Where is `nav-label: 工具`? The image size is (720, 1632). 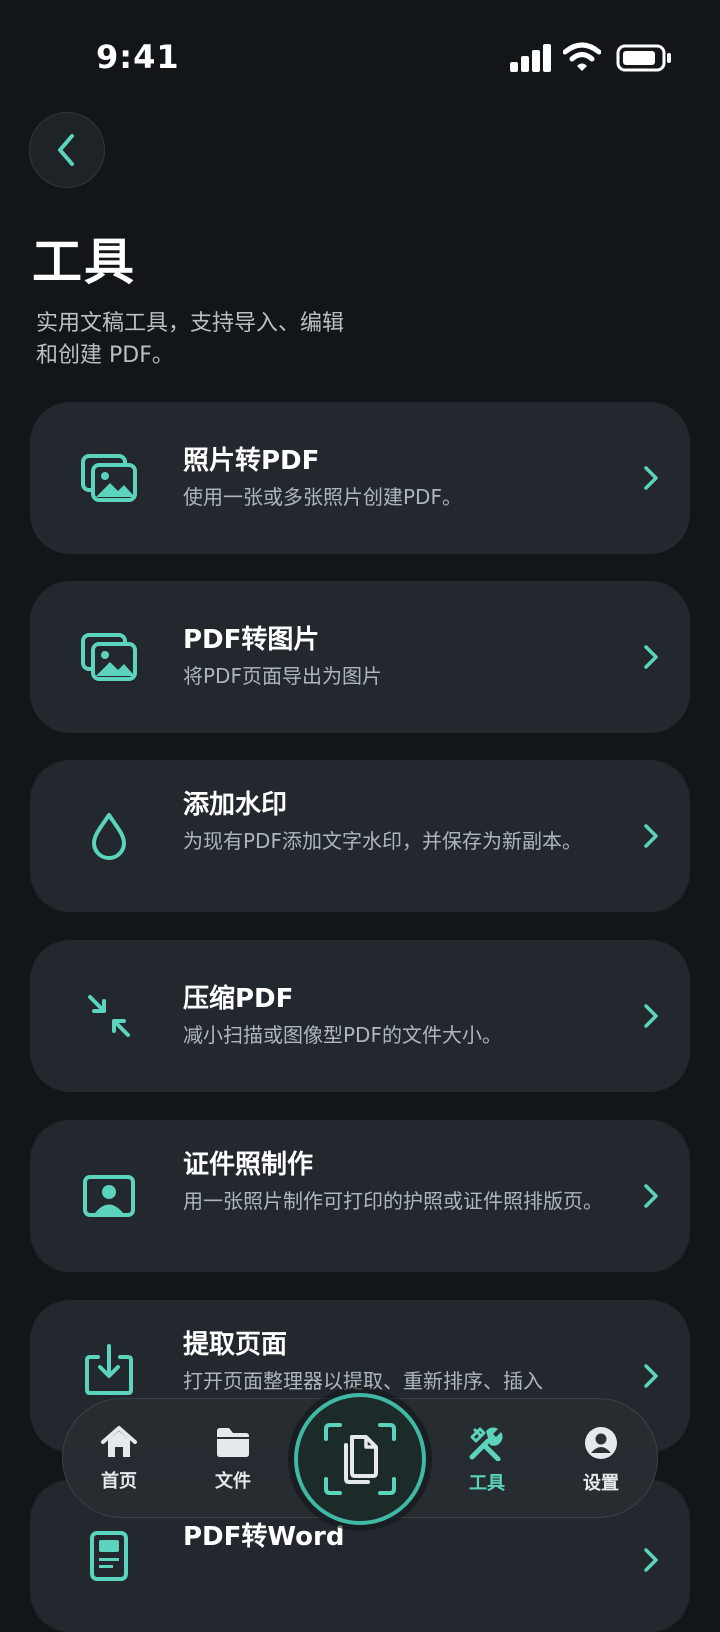 nav-label: 工具 is located at coordinates (487, 1483).